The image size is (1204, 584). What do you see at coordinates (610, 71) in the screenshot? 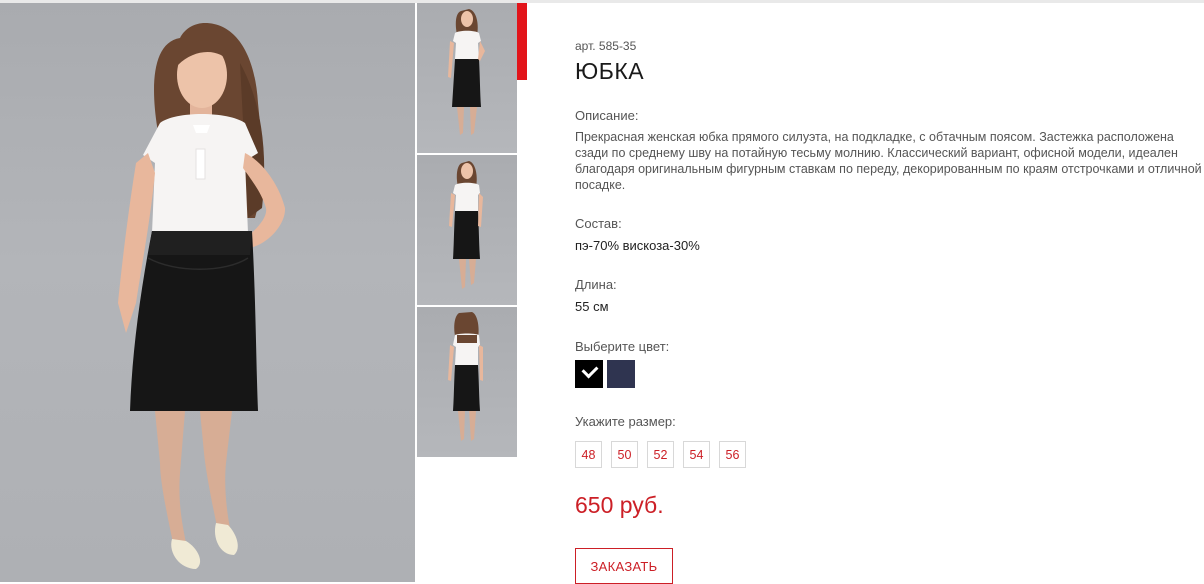
I see `product-title: ЮБКА` at bounding box center [610, 71].